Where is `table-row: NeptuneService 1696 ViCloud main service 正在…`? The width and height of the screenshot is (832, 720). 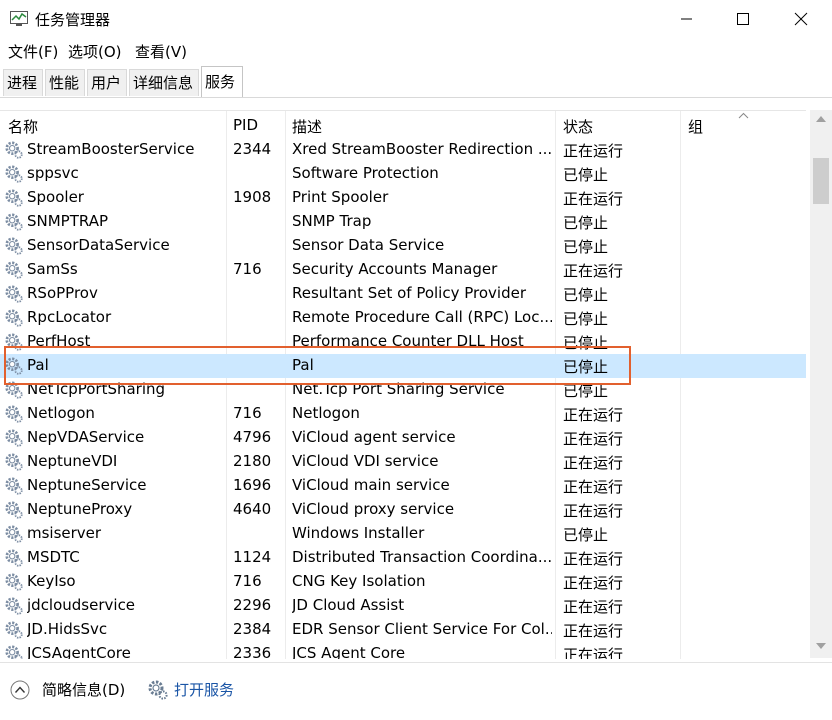 table-row: NeptuneService 1696 ViCloud main service 正在… is located at coordinates (403, 486).